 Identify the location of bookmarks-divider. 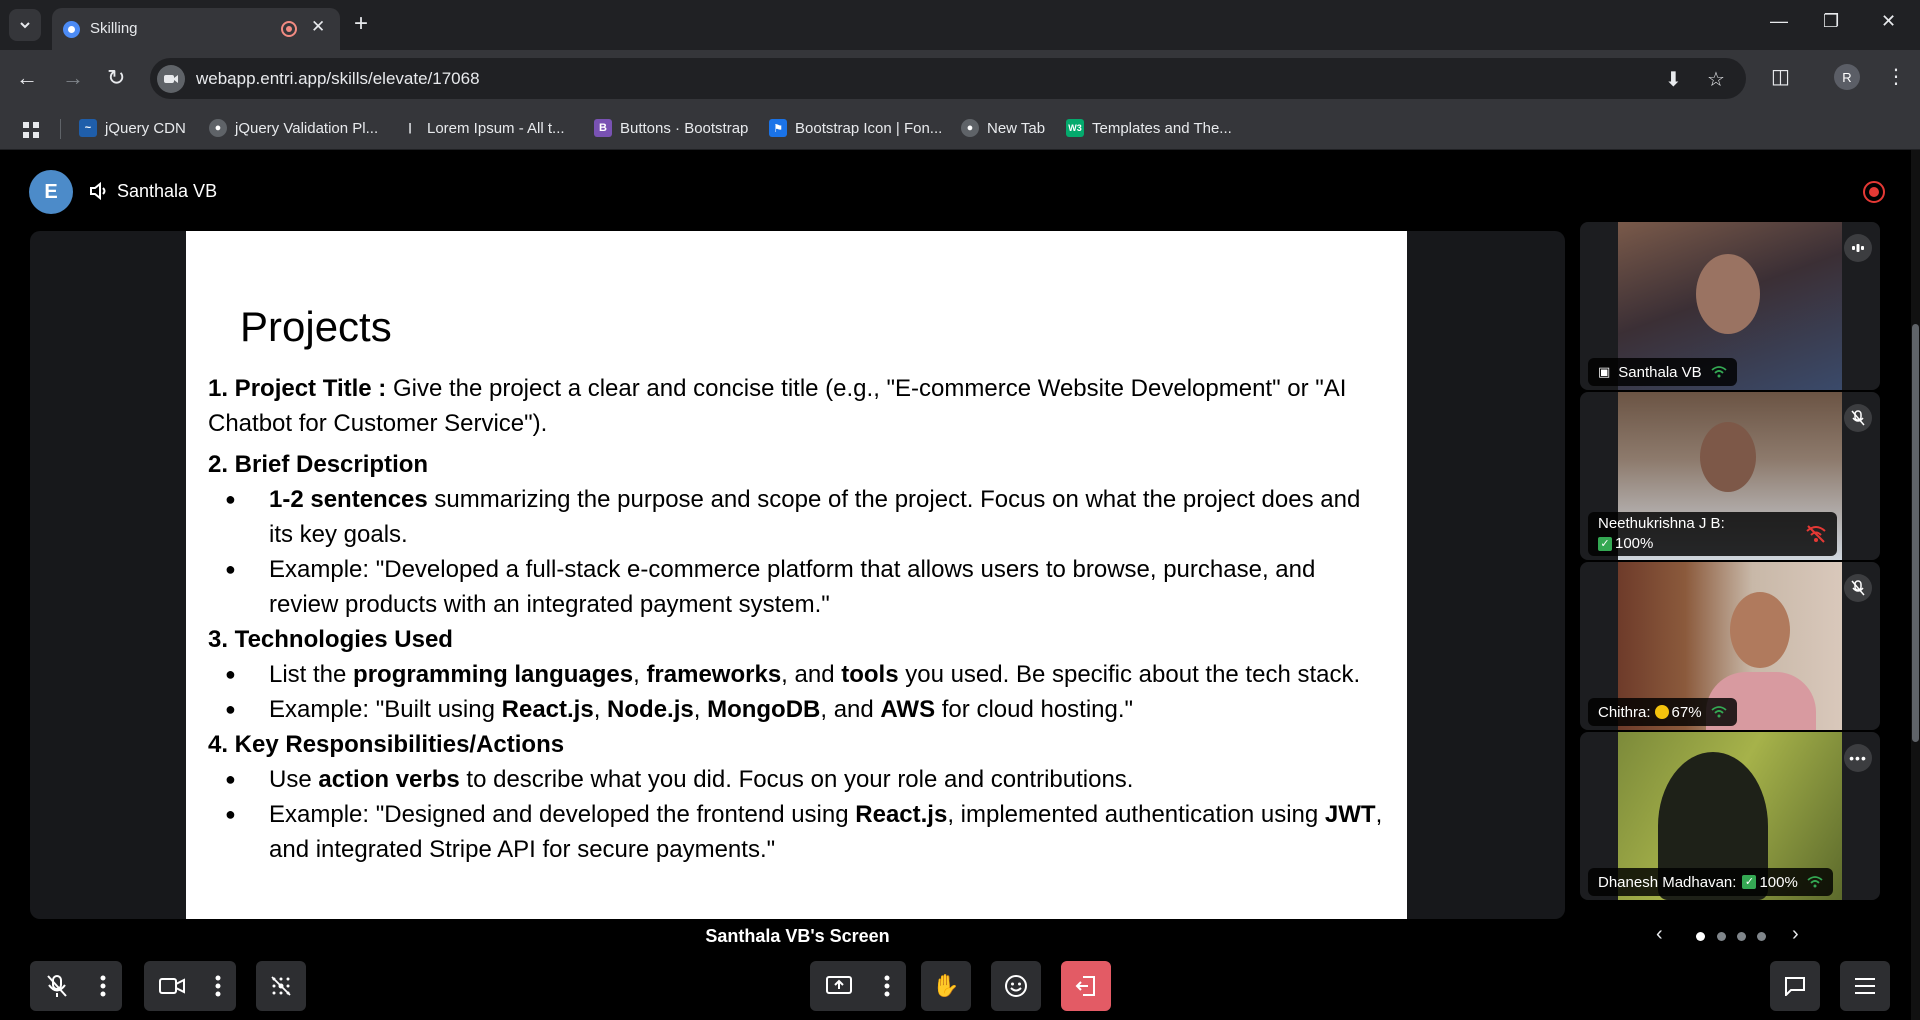
(60, 129).